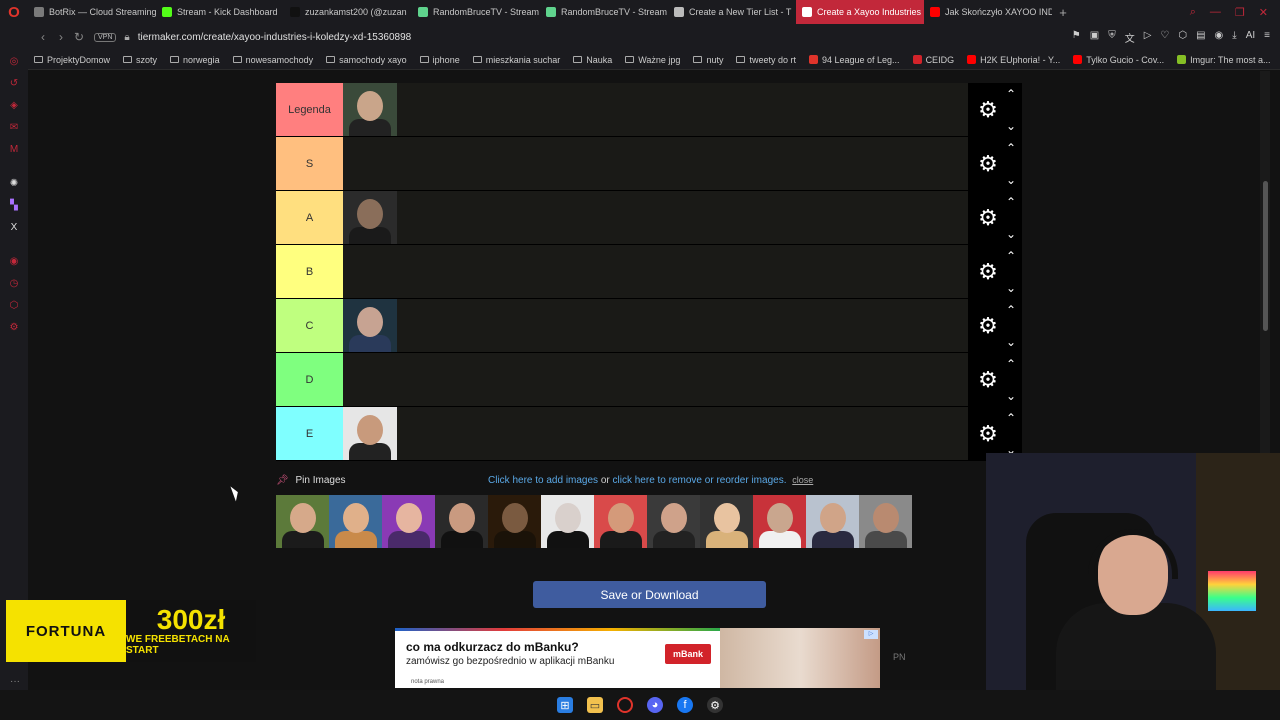 The width and height of the screenshot is (1280, 720). Describe the element at coordinates (1094, 37) in the screenshot. I see `snapshot-icon: ▣` at that location.